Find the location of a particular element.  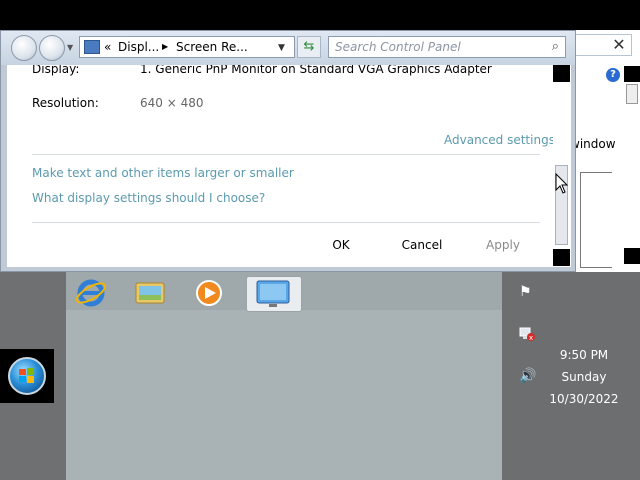

display-settings-icon is located at coordinates (273, 293).